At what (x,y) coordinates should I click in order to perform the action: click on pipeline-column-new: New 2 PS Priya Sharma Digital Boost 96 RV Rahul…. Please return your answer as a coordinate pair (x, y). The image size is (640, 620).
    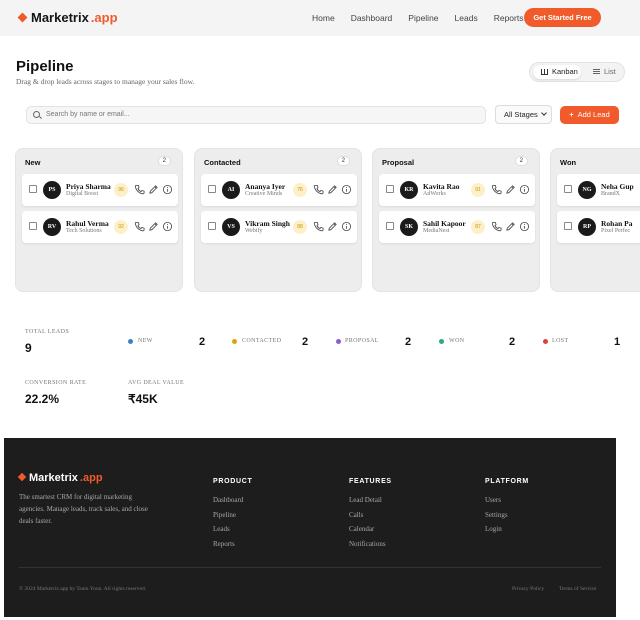
    Looking at the image, I should click on (99, 220).